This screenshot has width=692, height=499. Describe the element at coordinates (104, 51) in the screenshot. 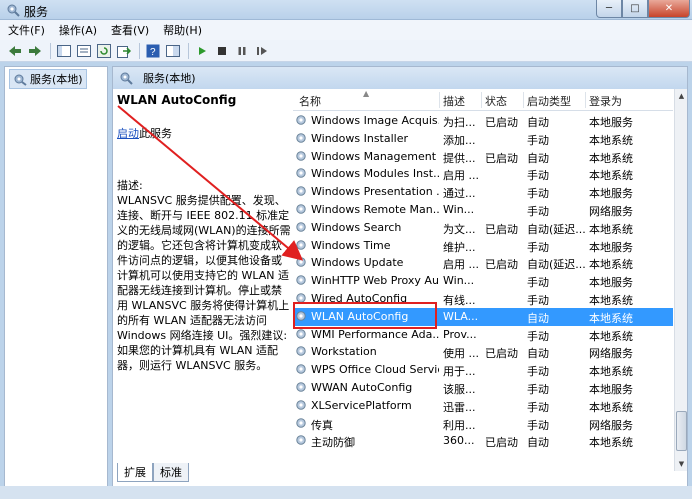

I see `refresh-icon` at that location.